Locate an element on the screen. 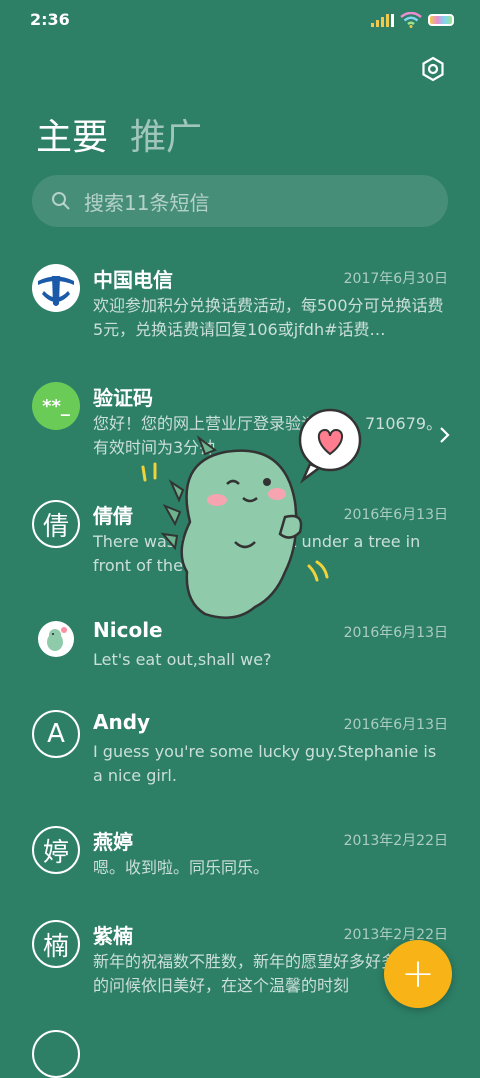 This screenshot has width=480, height=1078. contact-avatar: 倩 is located at coordinates (56, 524).